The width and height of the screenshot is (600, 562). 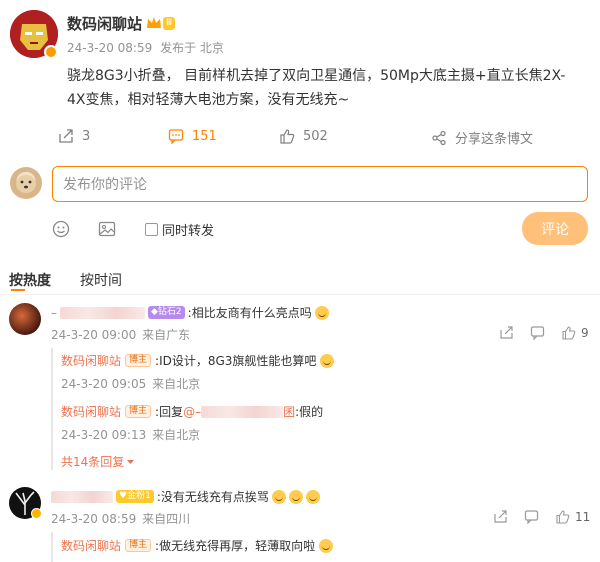 I want to click on reply-row: 数码闲聊站 博主 :回复 @– 囷 :假的, so click(x=192, y=411).